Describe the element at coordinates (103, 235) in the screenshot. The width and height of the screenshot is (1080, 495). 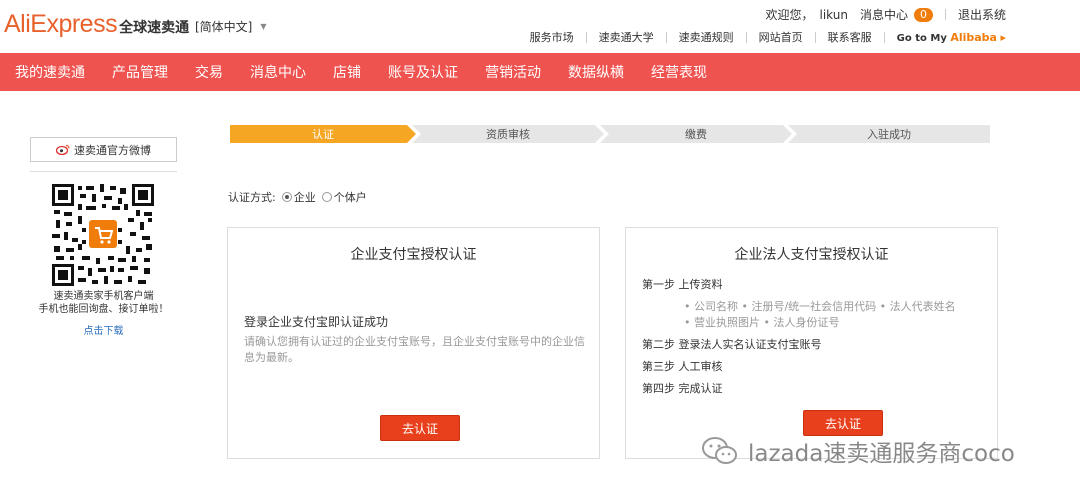
I see `qr-code-icon` at that location.